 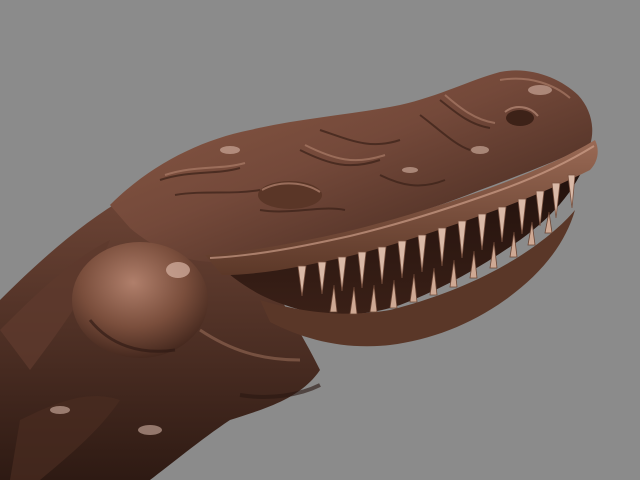 What do you see at coordinates (140, 300) in the screenshot?
I see `cheek` at bounding box center [140, 300].